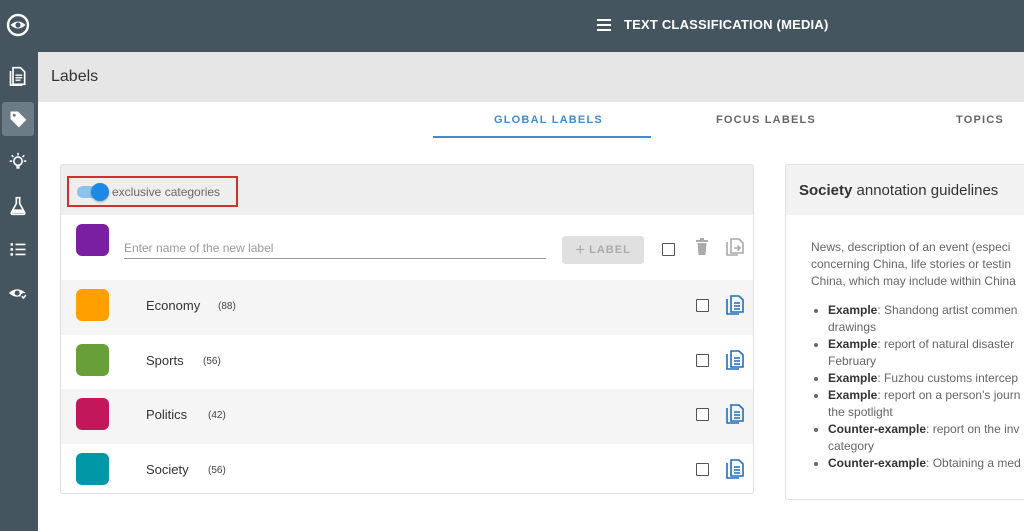 The image size is (1024, 531). I want to click on label-name: Society, so click(167, 469).